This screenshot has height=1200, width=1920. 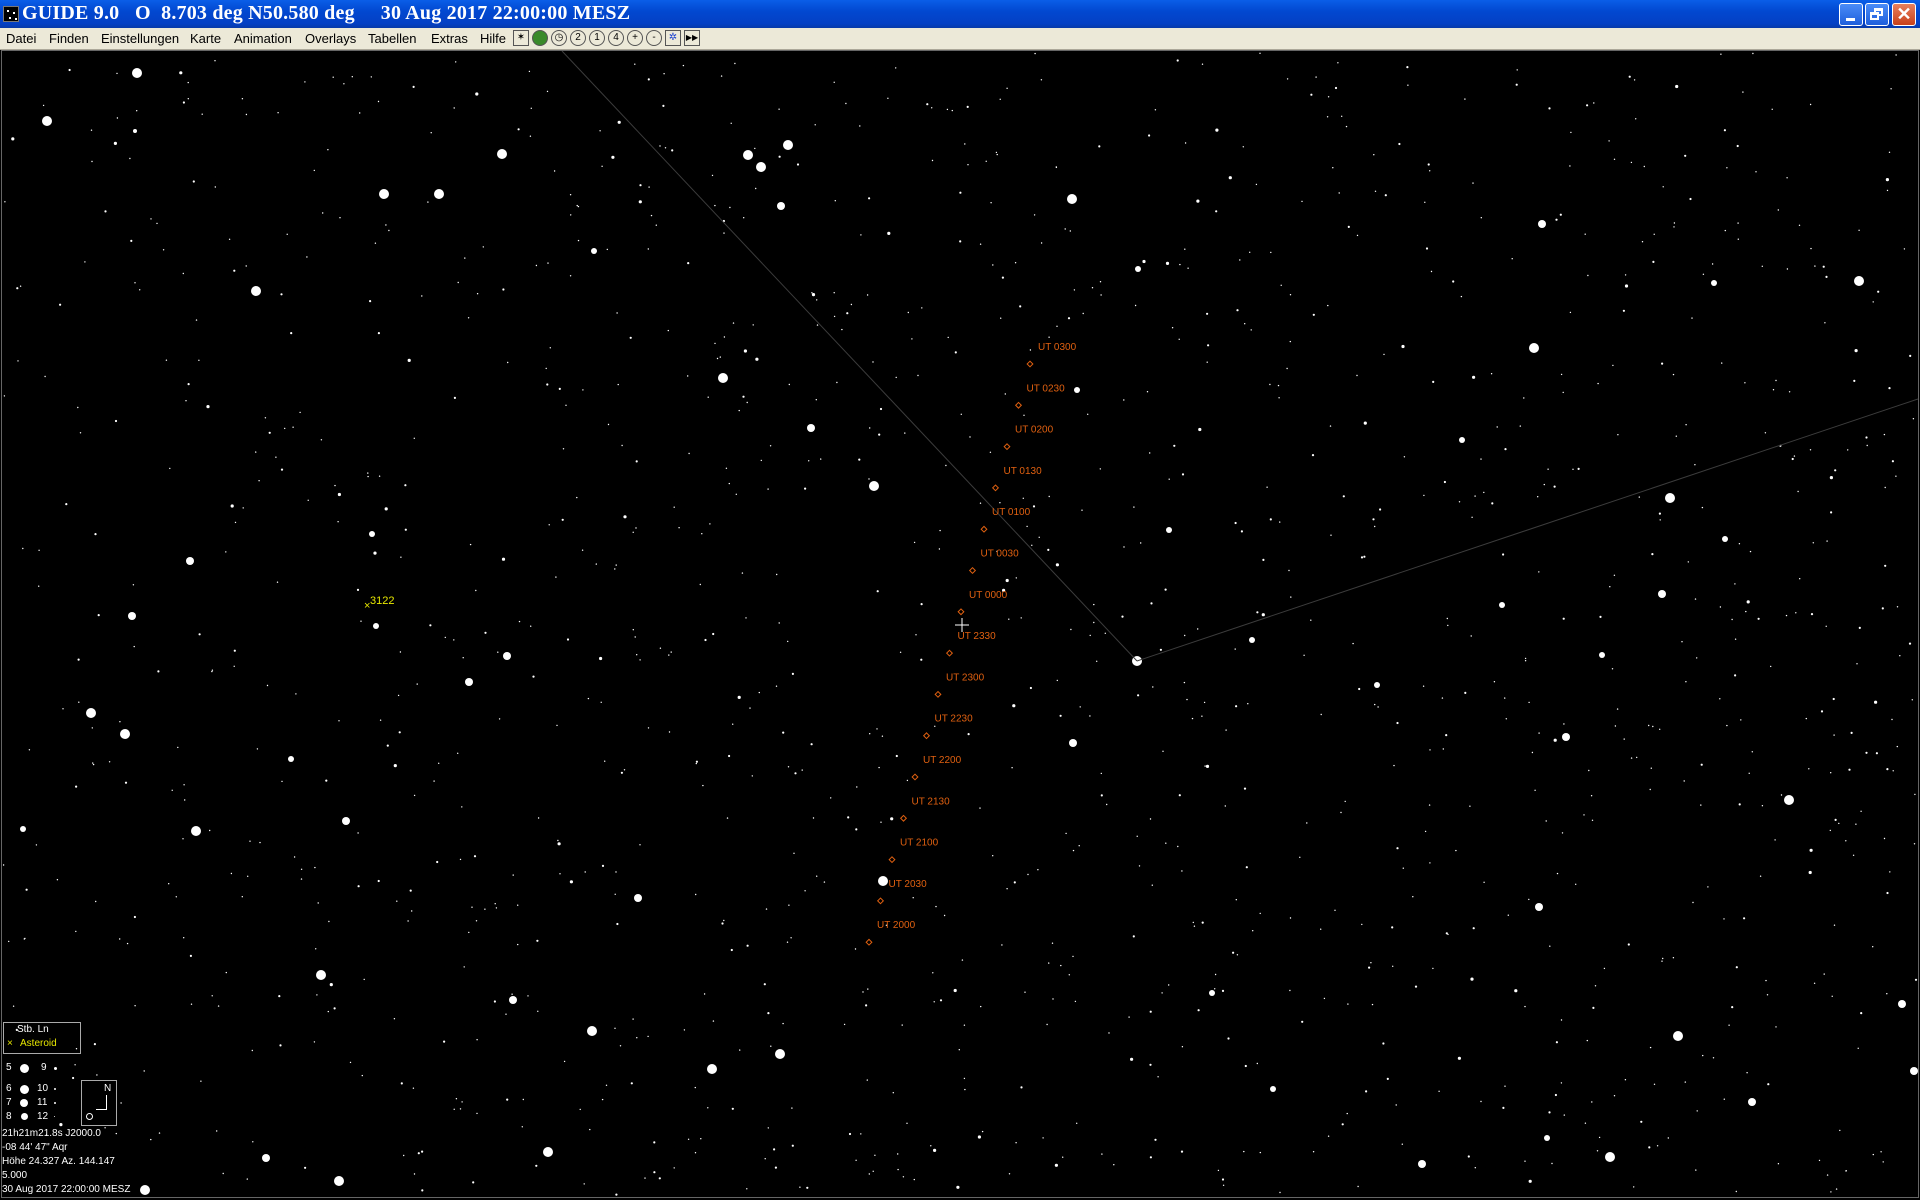 I want to click on menu-karte: Karte, so click(x=205, y=38).